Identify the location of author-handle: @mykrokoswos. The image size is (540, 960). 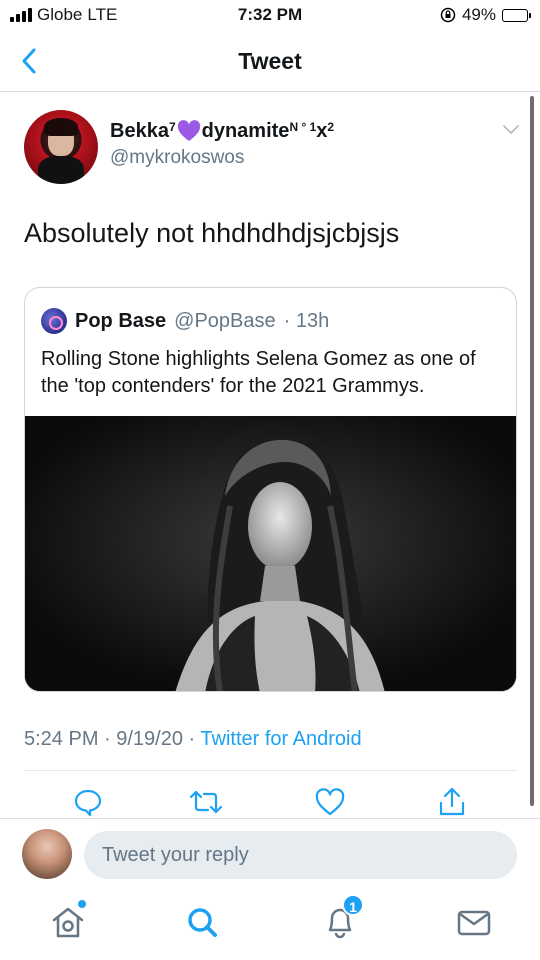
(177, 157).